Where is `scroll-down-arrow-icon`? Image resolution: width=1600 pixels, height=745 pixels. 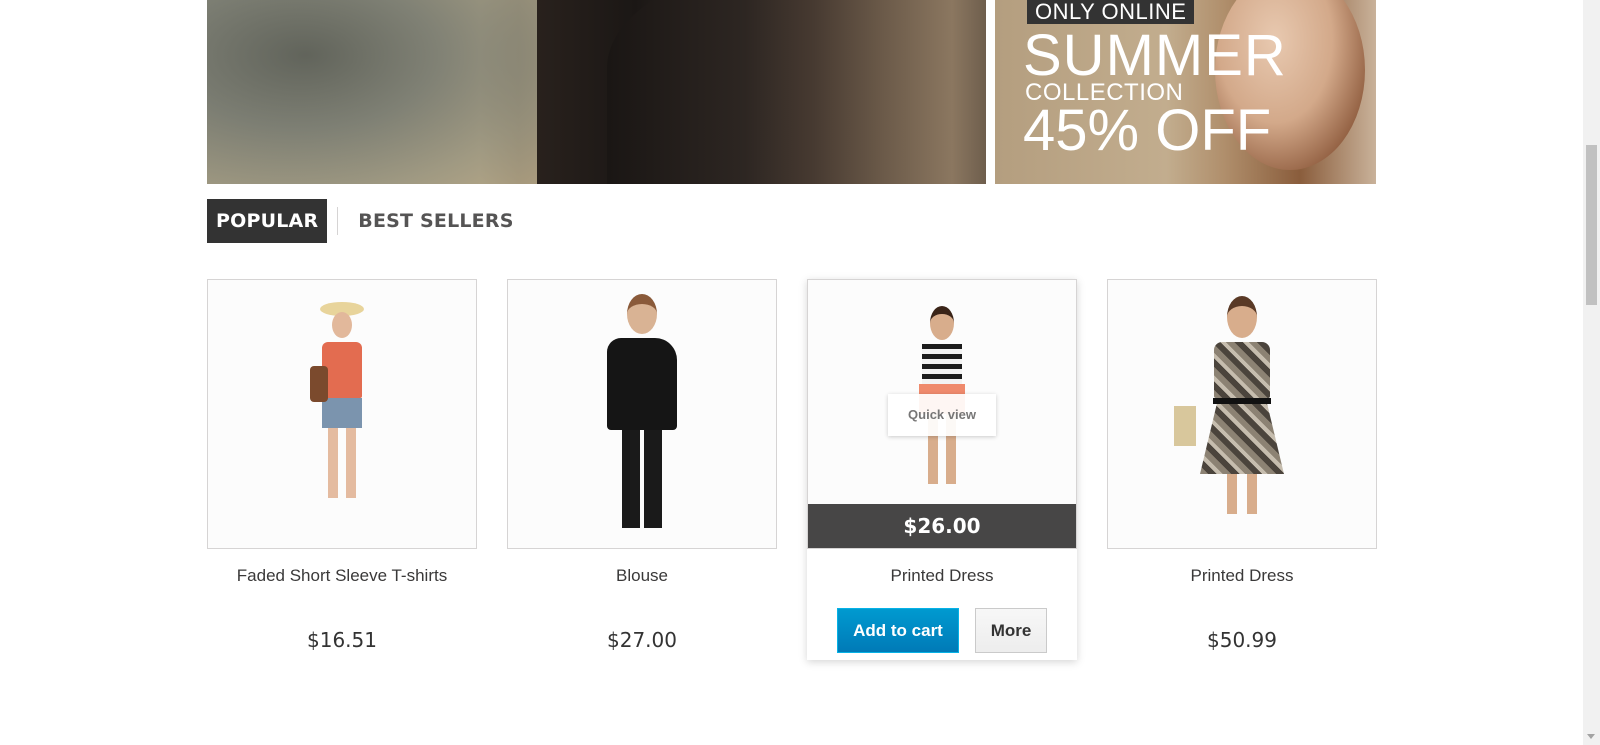
scroll-down-arrow-icon is located at coordinates (1591, 736).